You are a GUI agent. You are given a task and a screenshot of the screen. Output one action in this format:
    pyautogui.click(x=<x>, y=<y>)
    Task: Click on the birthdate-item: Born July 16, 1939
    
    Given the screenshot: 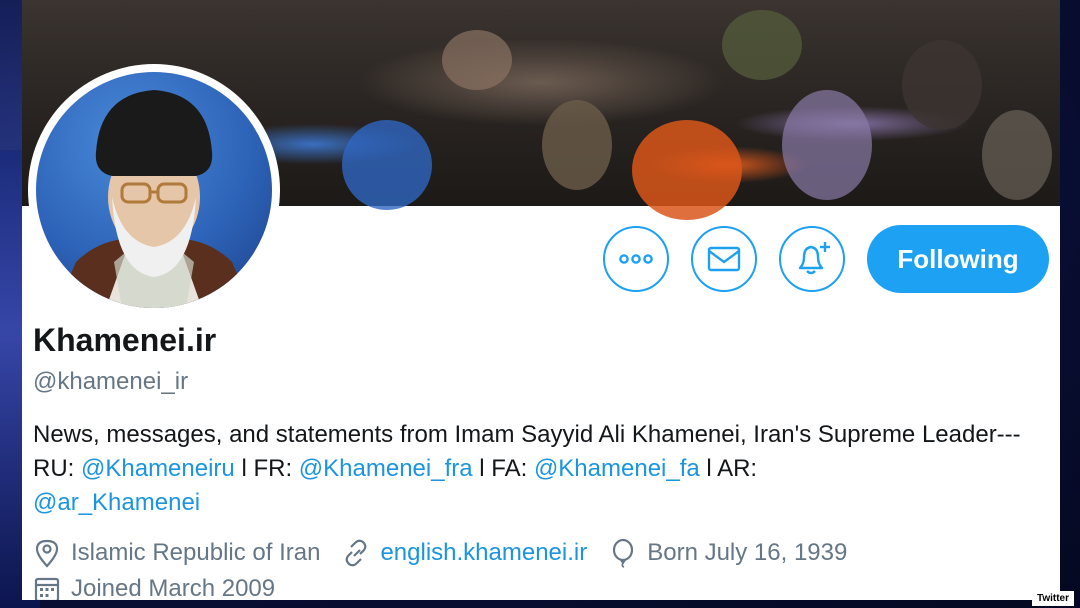 What is the action you would take?
    pyautogui.click(x=728, y=553)
    